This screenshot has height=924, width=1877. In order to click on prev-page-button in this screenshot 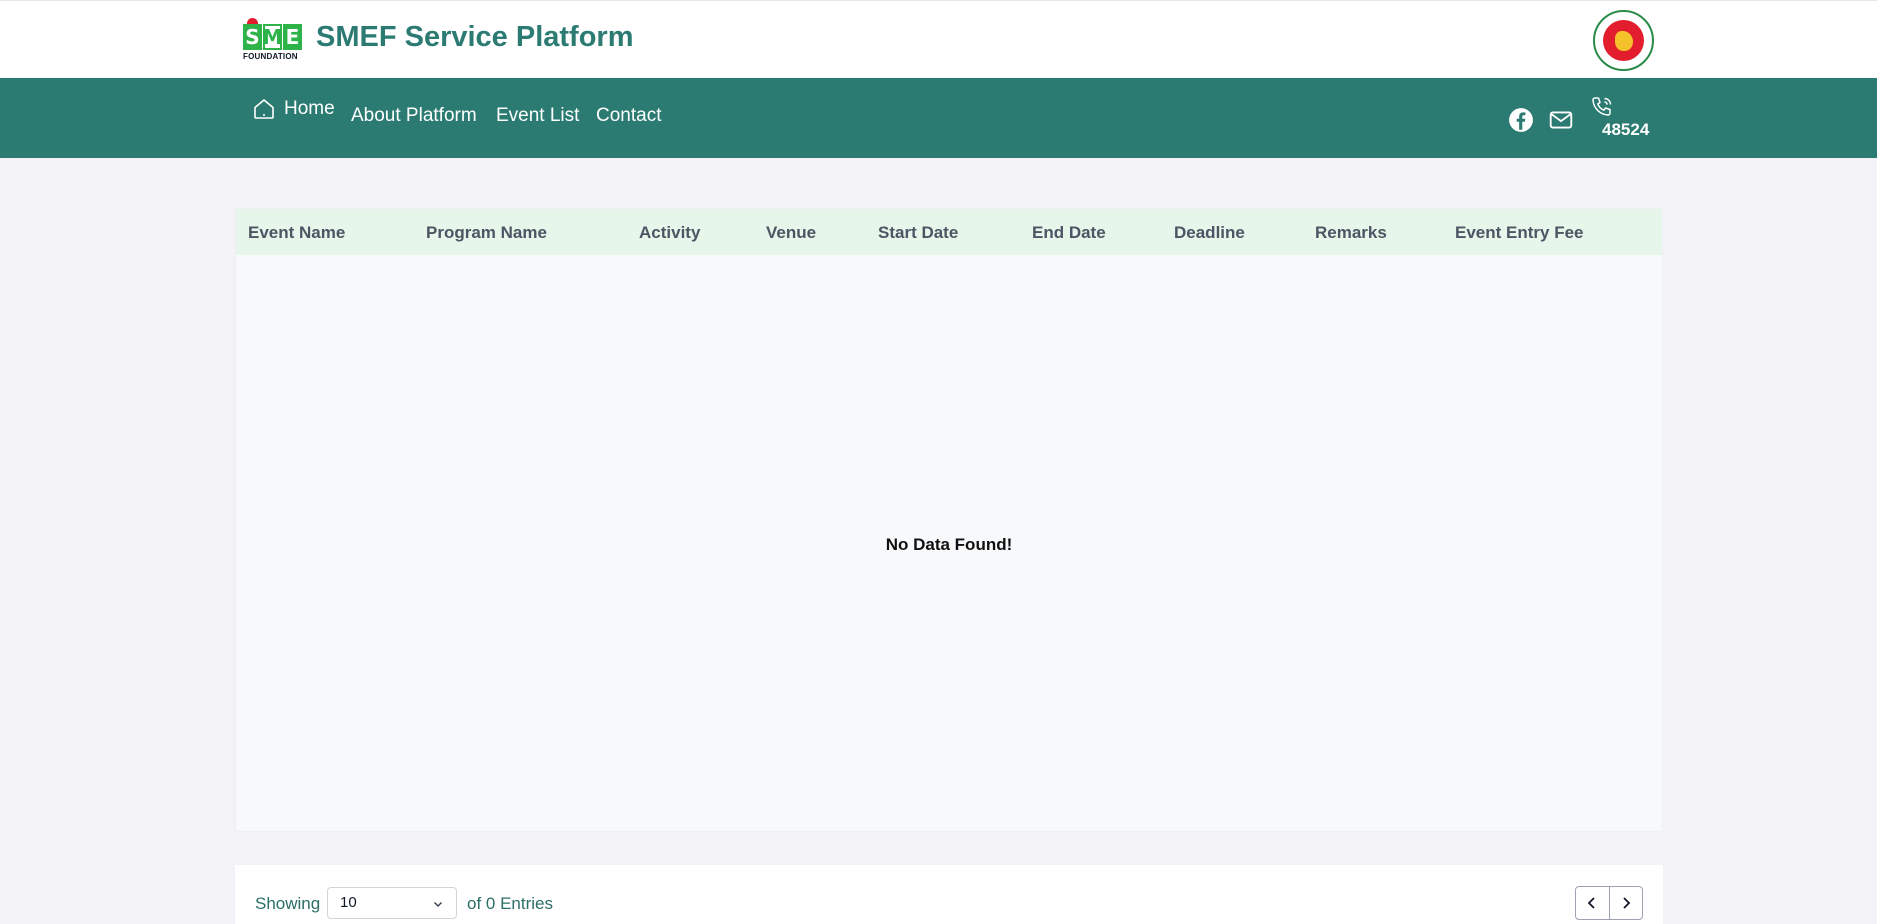, I will do `click(1592, 903)`.